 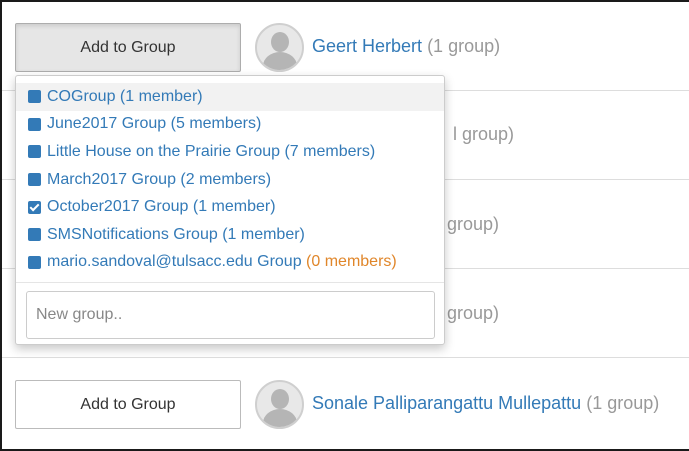 I want to click on member-info: Geert Herbert (1 group), so click(x=406, y=46).